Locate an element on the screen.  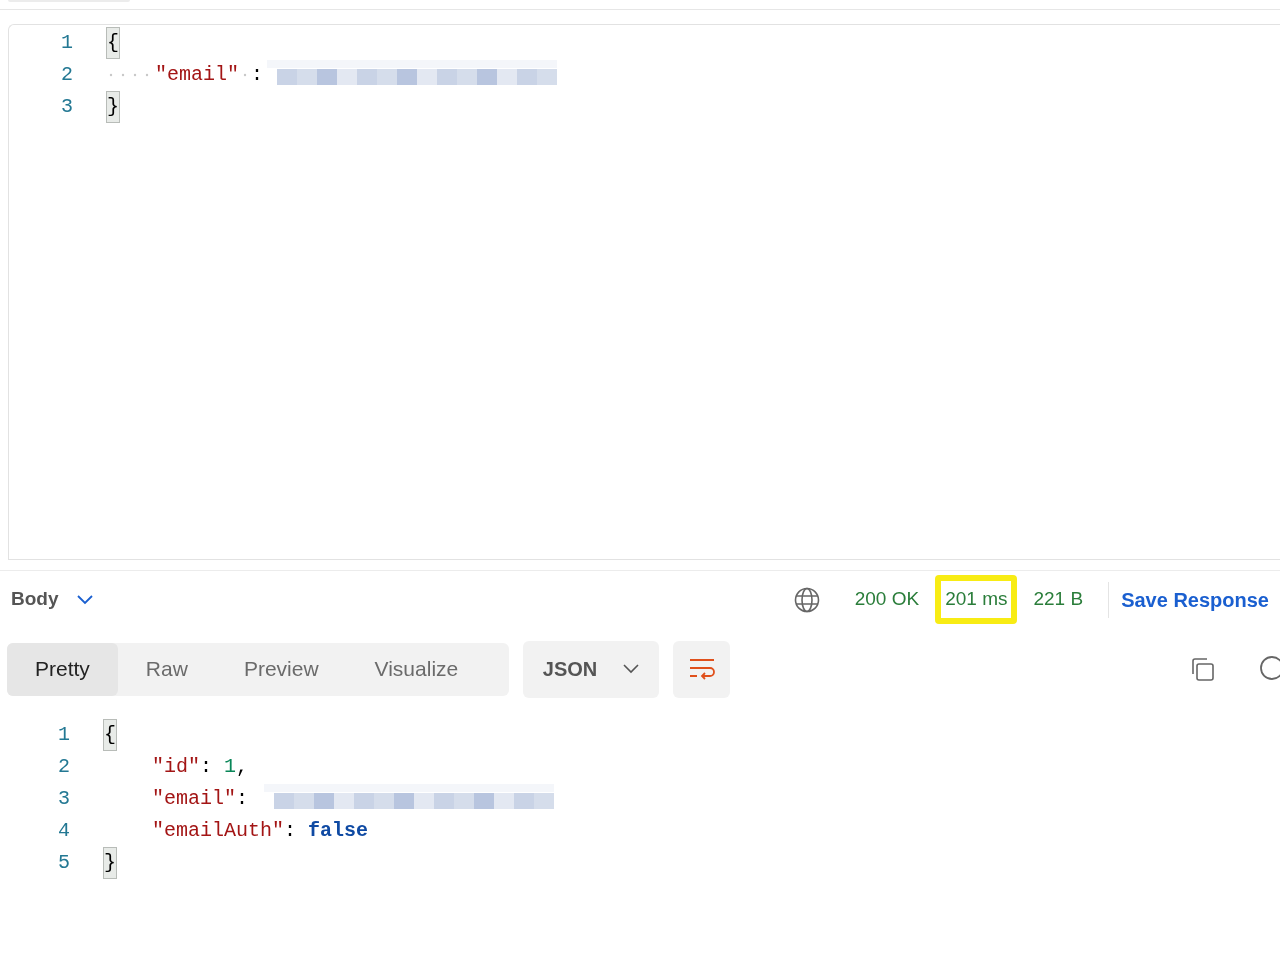
response-stat: 200 OK is located at coordinates (887, 599).